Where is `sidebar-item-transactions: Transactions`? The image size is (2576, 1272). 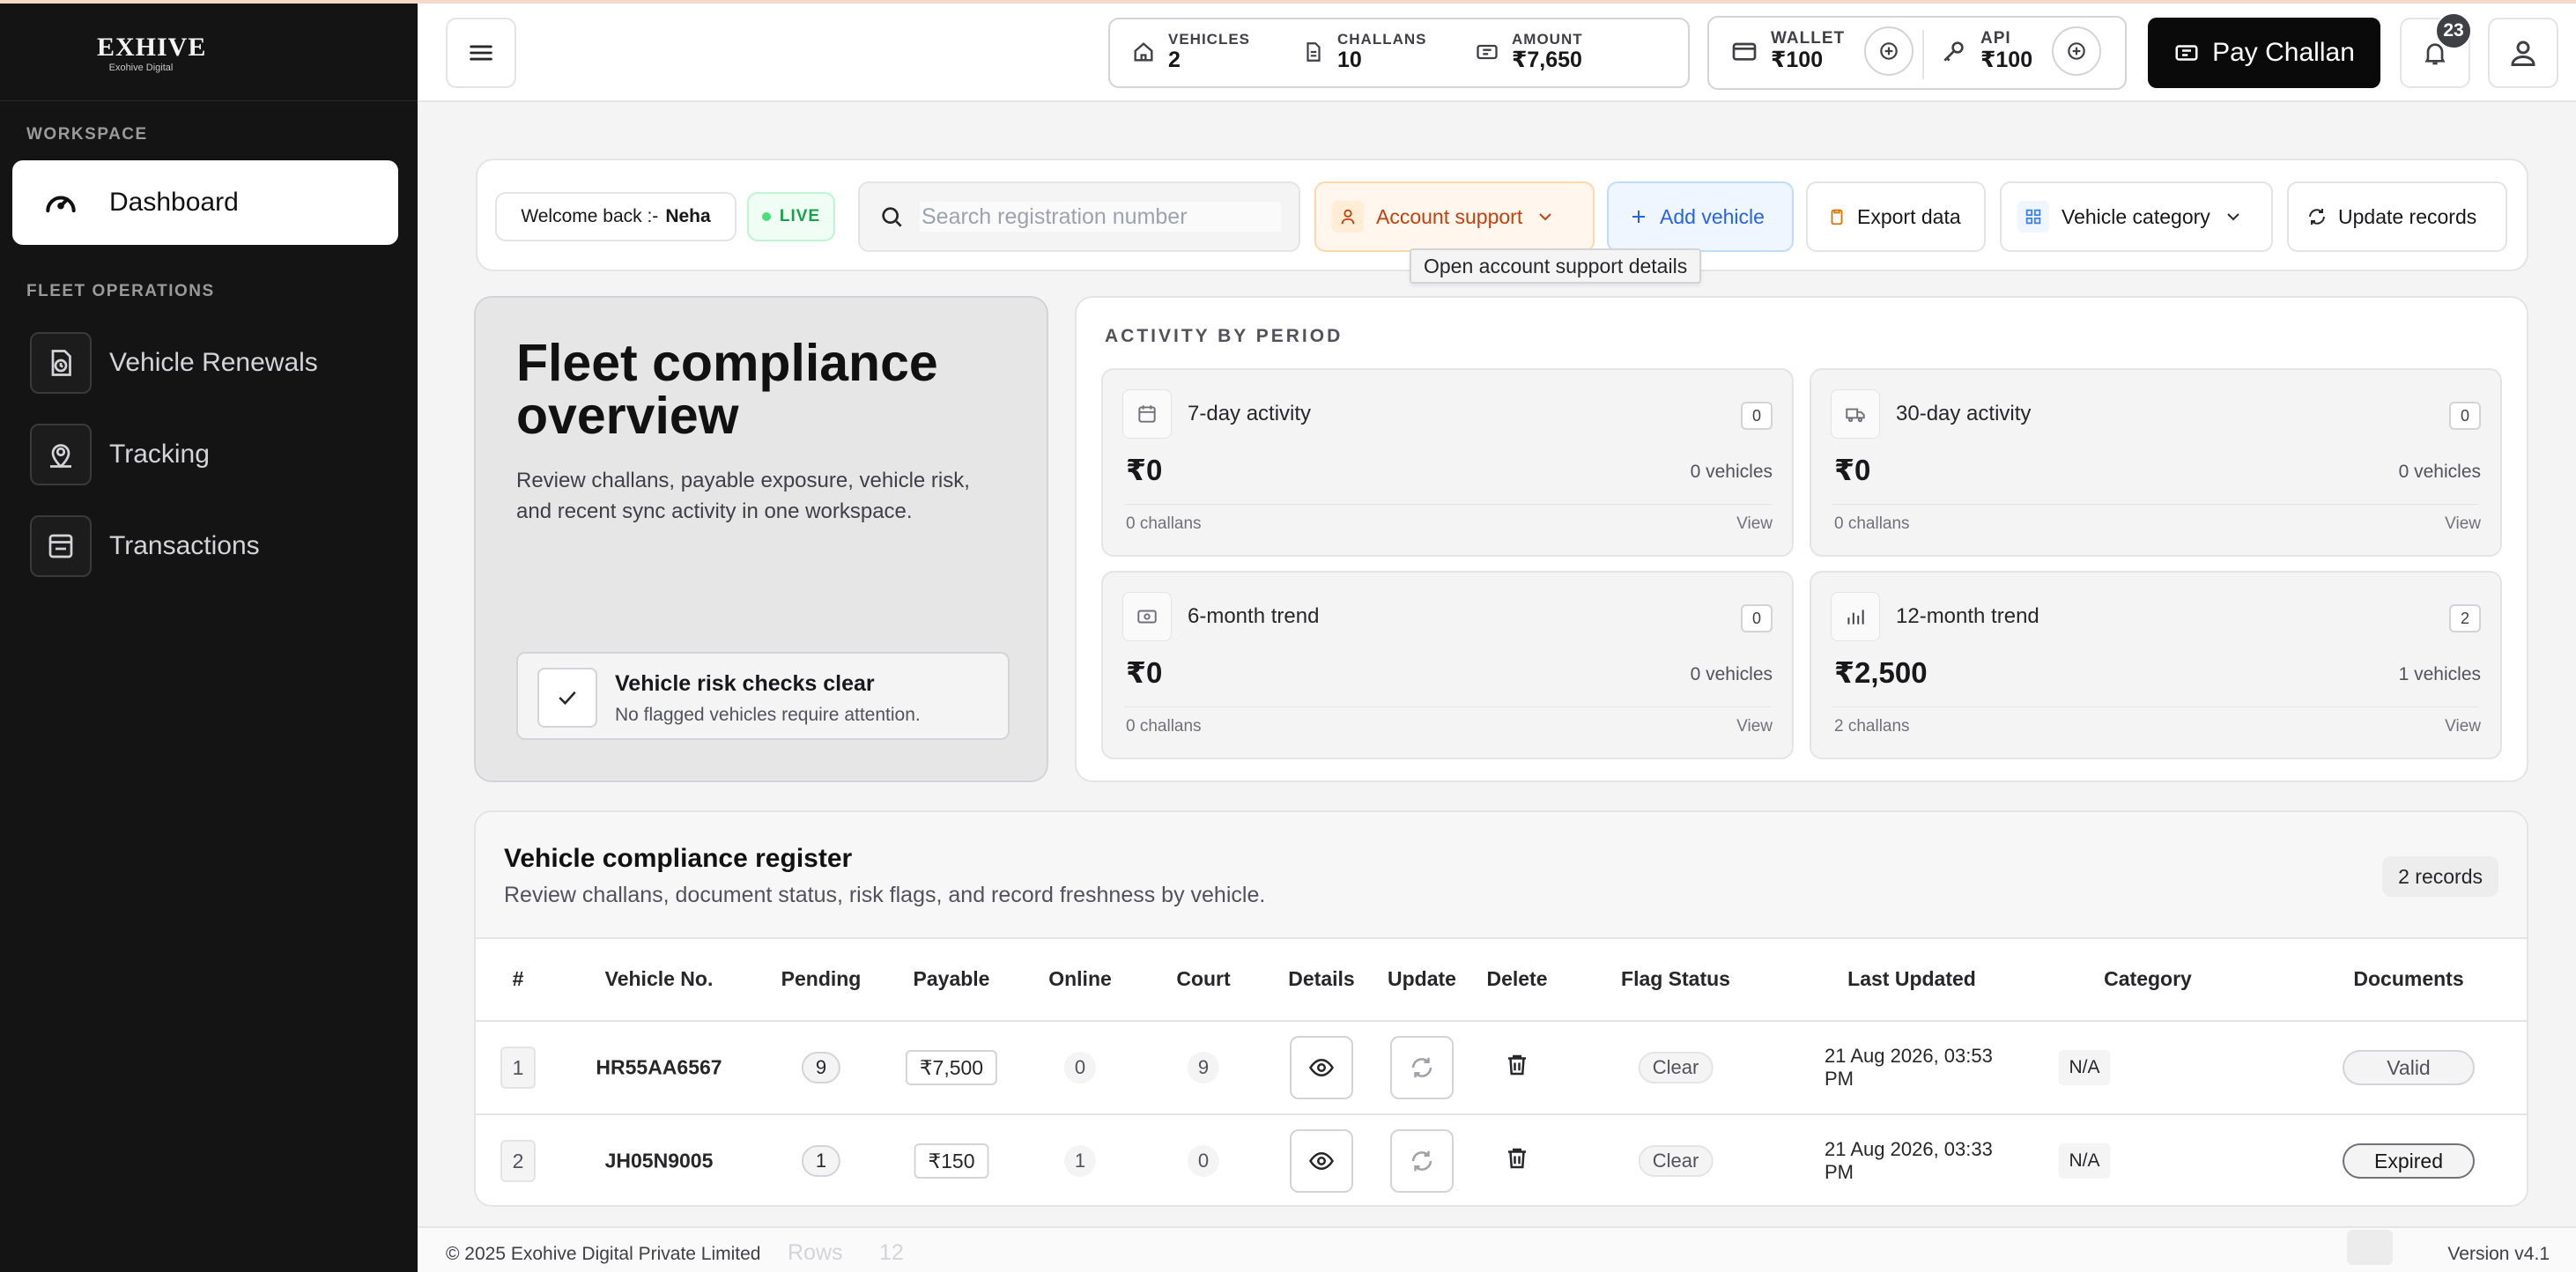 sidebar-item-transactions: Transactions is located at coordinates (205, 546).